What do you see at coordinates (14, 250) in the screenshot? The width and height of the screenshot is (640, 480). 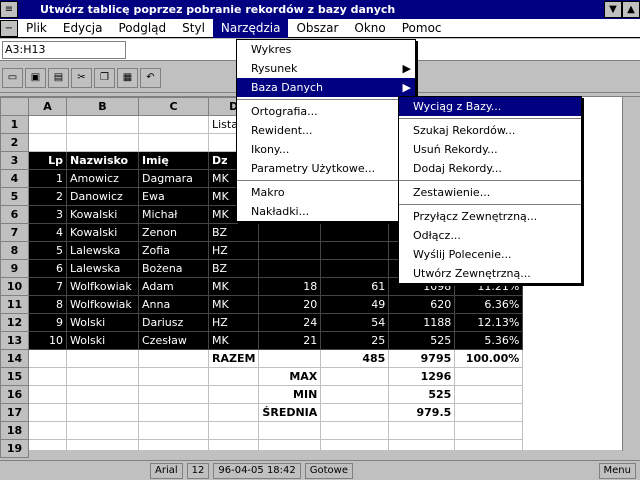 I see `row-header: 8` at bounding box center [14, 250].